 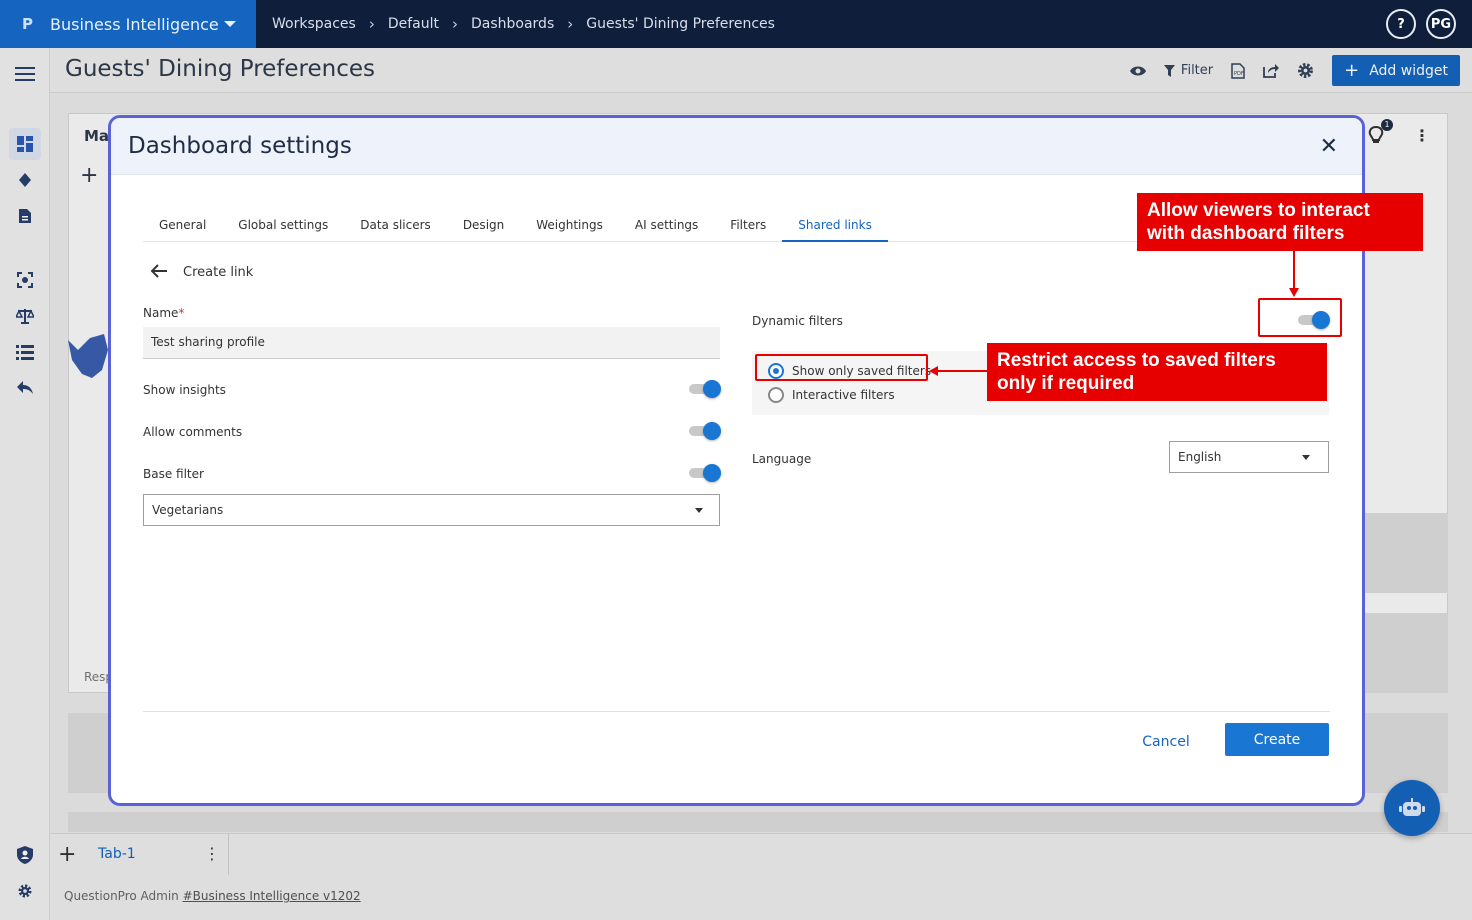 What do you see at coordinates (835, 224) in the screenshot?
I see `tab-shared-links: Shared links` at bounding box center [835, 224].